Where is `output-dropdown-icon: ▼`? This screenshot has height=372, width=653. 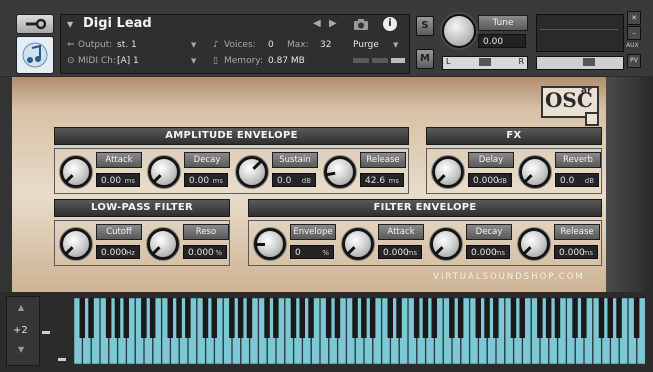 output-dropdown-icon: ▼ is located at coordinates (193, 45).